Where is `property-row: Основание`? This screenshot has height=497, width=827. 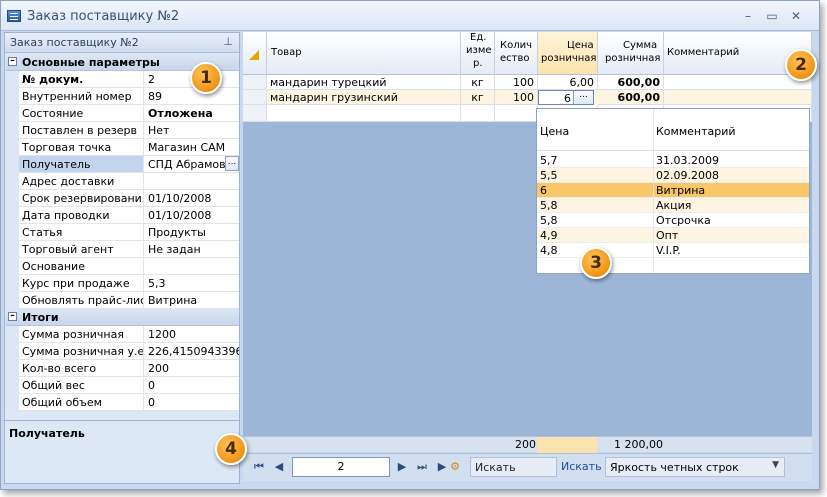
property-row: Основание is located at coordinates (122, 266).